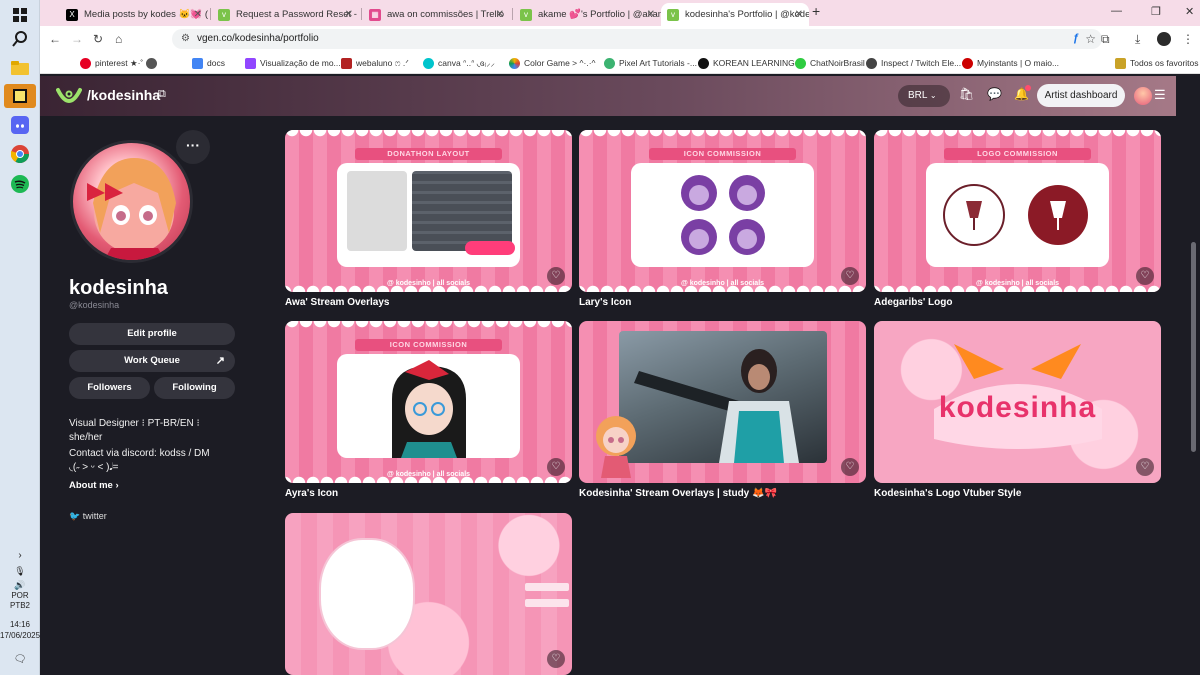 The width and height of the screenshot is (1200, 675). I want to click on close-window-button: ✕, so click(1189, 11).